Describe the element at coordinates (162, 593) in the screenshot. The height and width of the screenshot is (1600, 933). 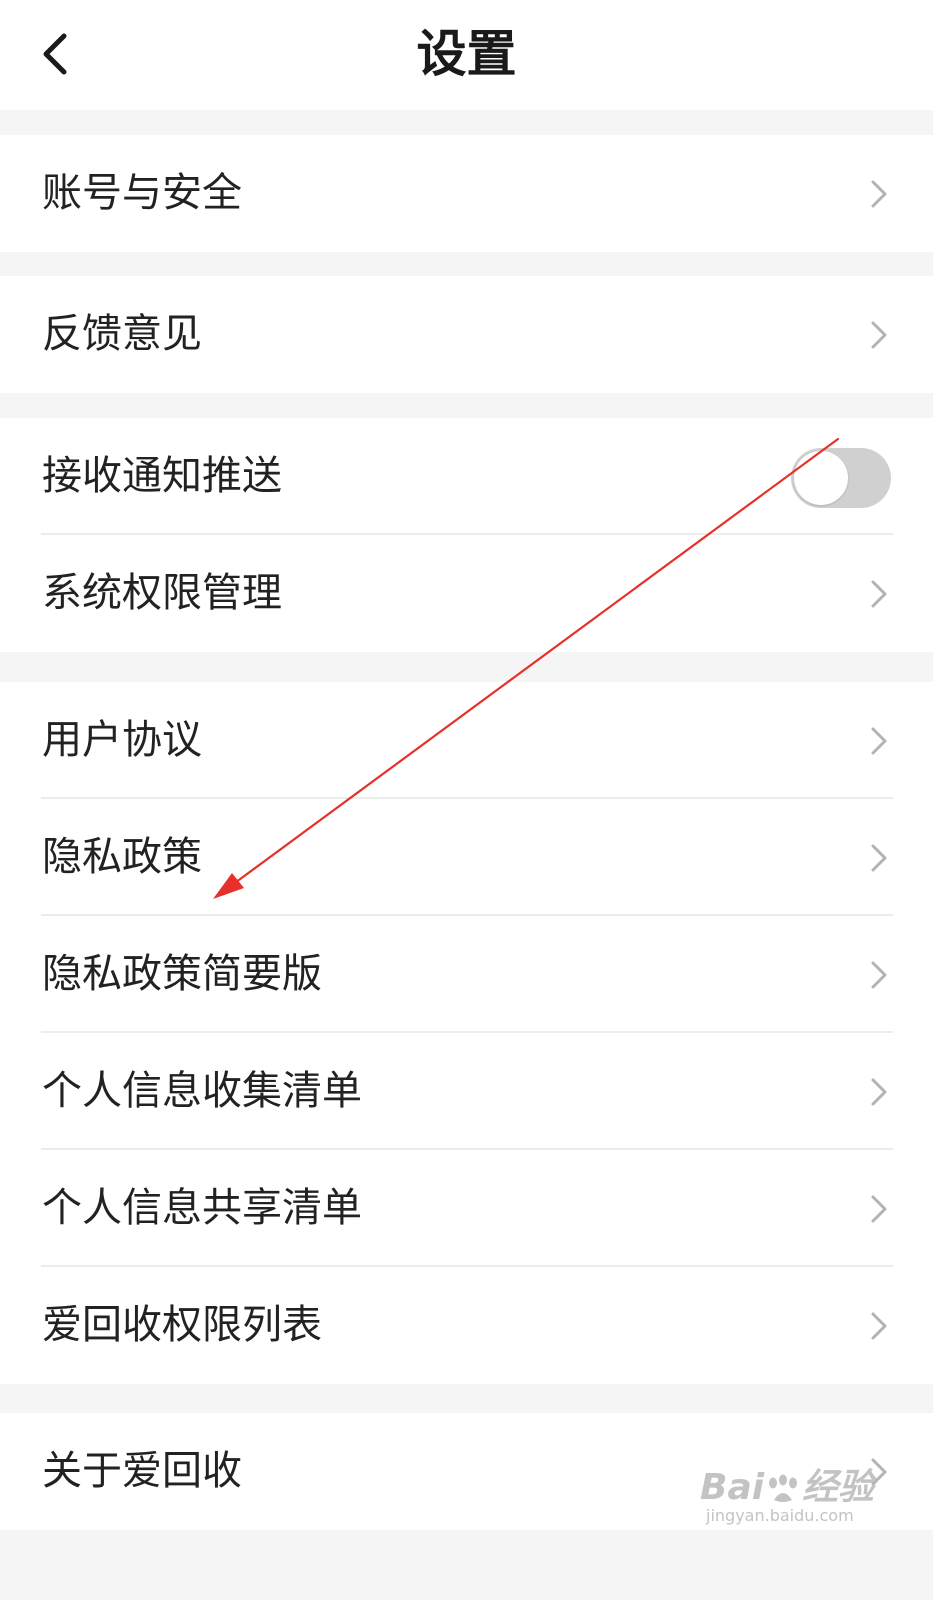
I see `row-label: 系统权限管理` at that location.